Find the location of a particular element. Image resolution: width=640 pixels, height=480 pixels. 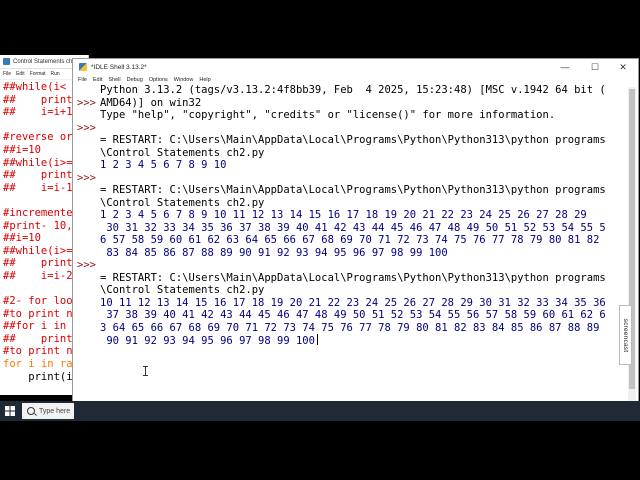

menu-window: Window is located at coordinates (184, 80).